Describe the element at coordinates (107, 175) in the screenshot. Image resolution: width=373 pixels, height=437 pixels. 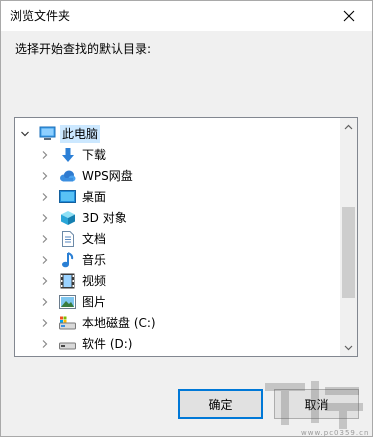
I see `tree-item-label: WPS网盘` at that location.